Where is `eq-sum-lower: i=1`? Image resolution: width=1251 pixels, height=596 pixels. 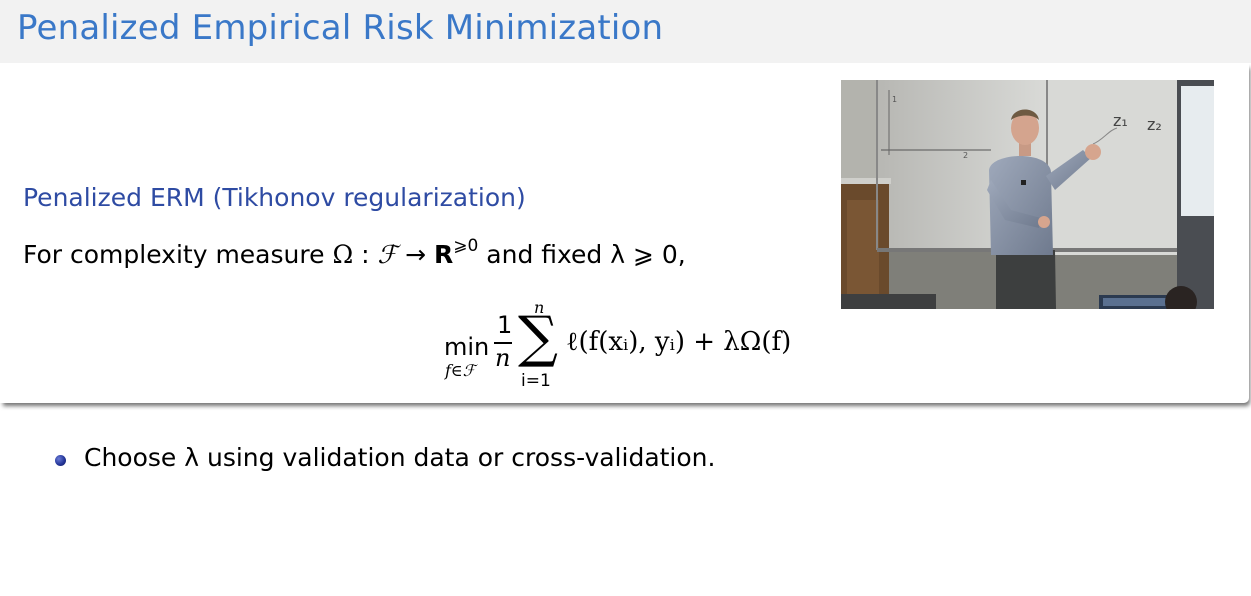
eq-sum-lower: i=1 is located at coordinates (536, 381).